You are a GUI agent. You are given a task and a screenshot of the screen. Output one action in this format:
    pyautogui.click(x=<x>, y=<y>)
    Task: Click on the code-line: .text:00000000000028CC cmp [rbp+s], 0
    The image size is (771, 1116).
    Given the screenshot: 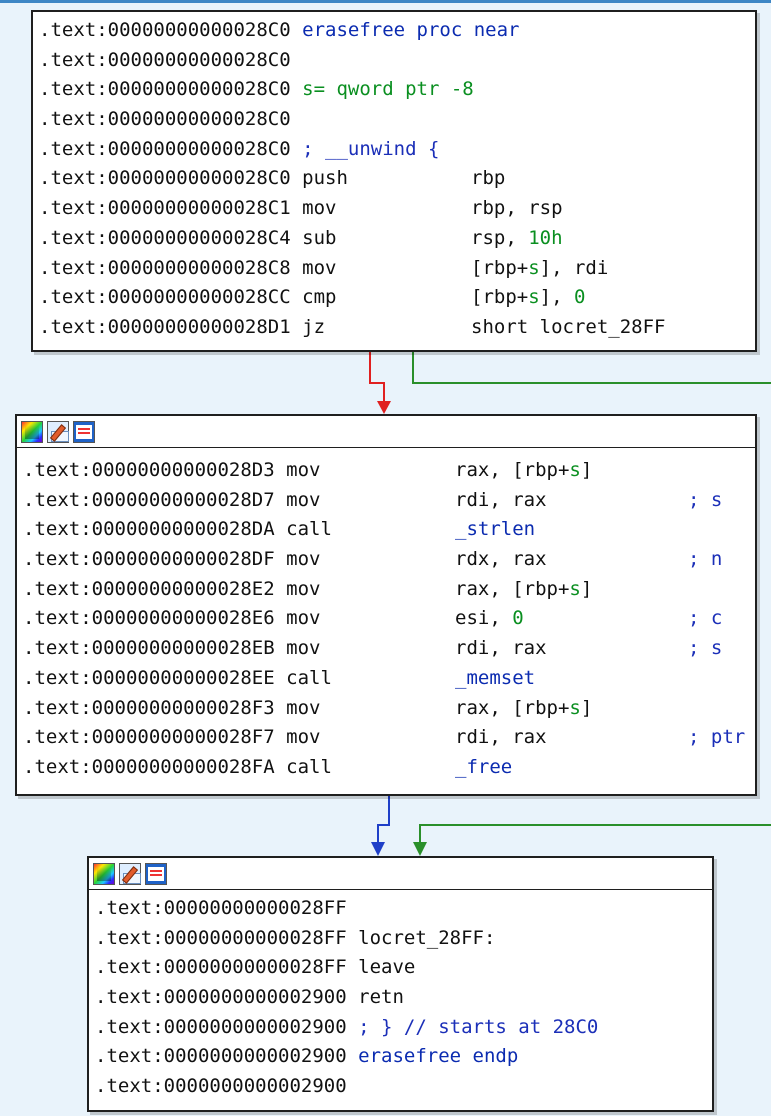 What is the action you would take?
    pyautogui.click(x=397, y=298)
    